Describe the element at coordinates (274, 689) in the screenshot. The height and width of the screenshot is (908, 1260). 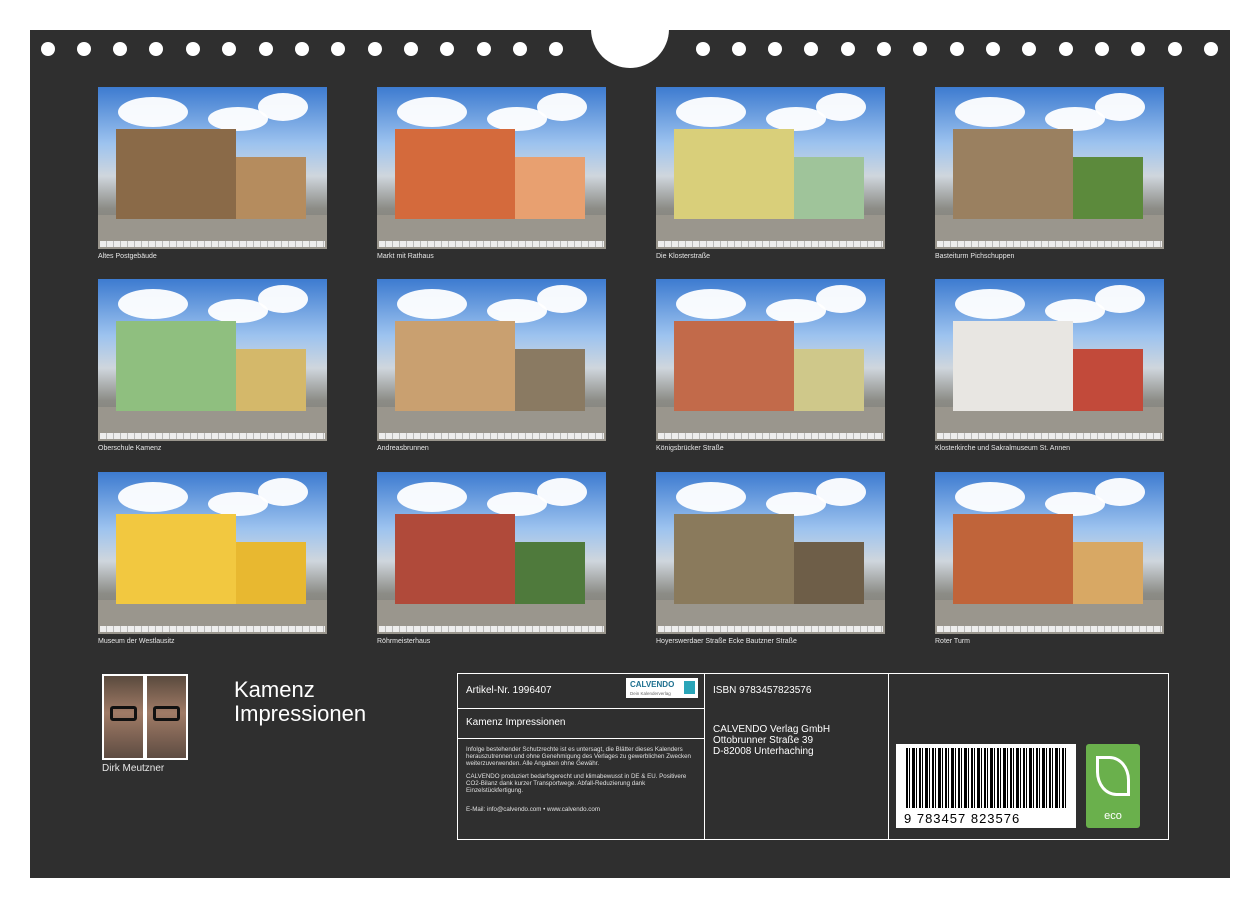
I see `title-line-1: Kamenz` at that location.